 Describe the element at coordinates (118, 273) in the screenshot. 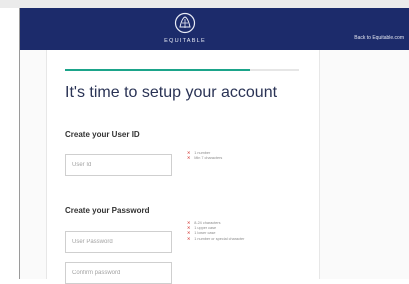

I see `confirm-password-input` at that location.